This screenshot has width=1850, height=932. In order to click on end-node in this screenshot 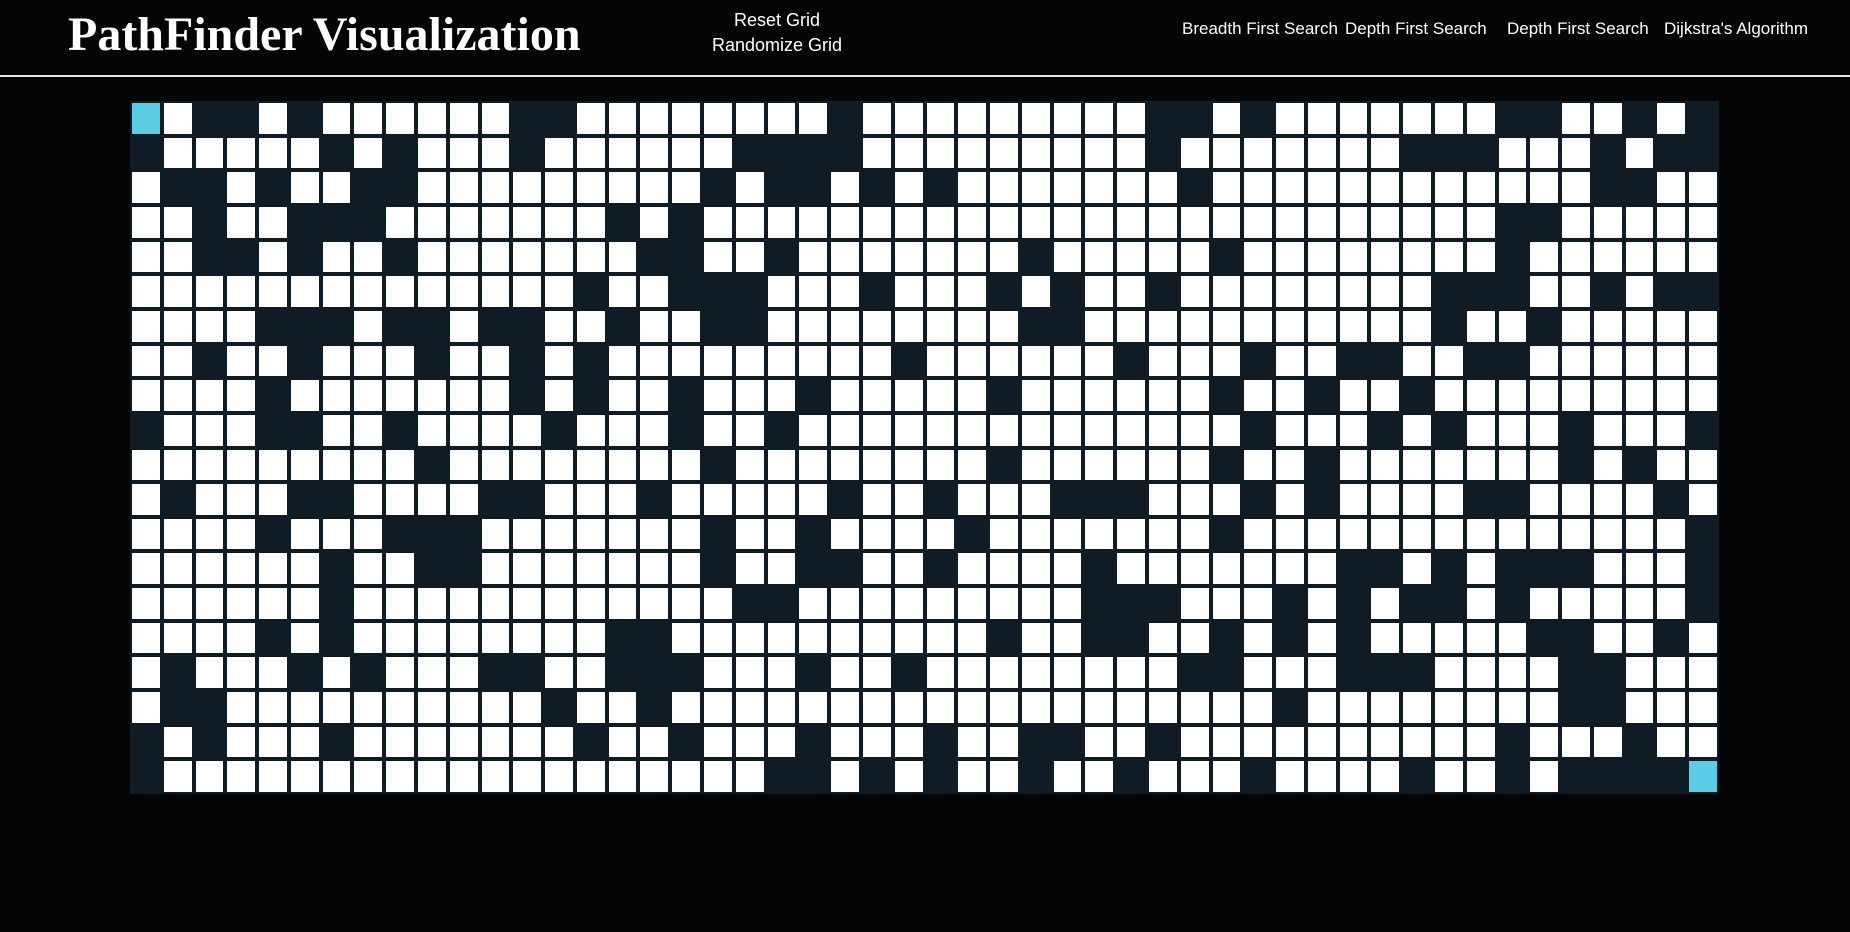, I will do `click(1703, 776)`.